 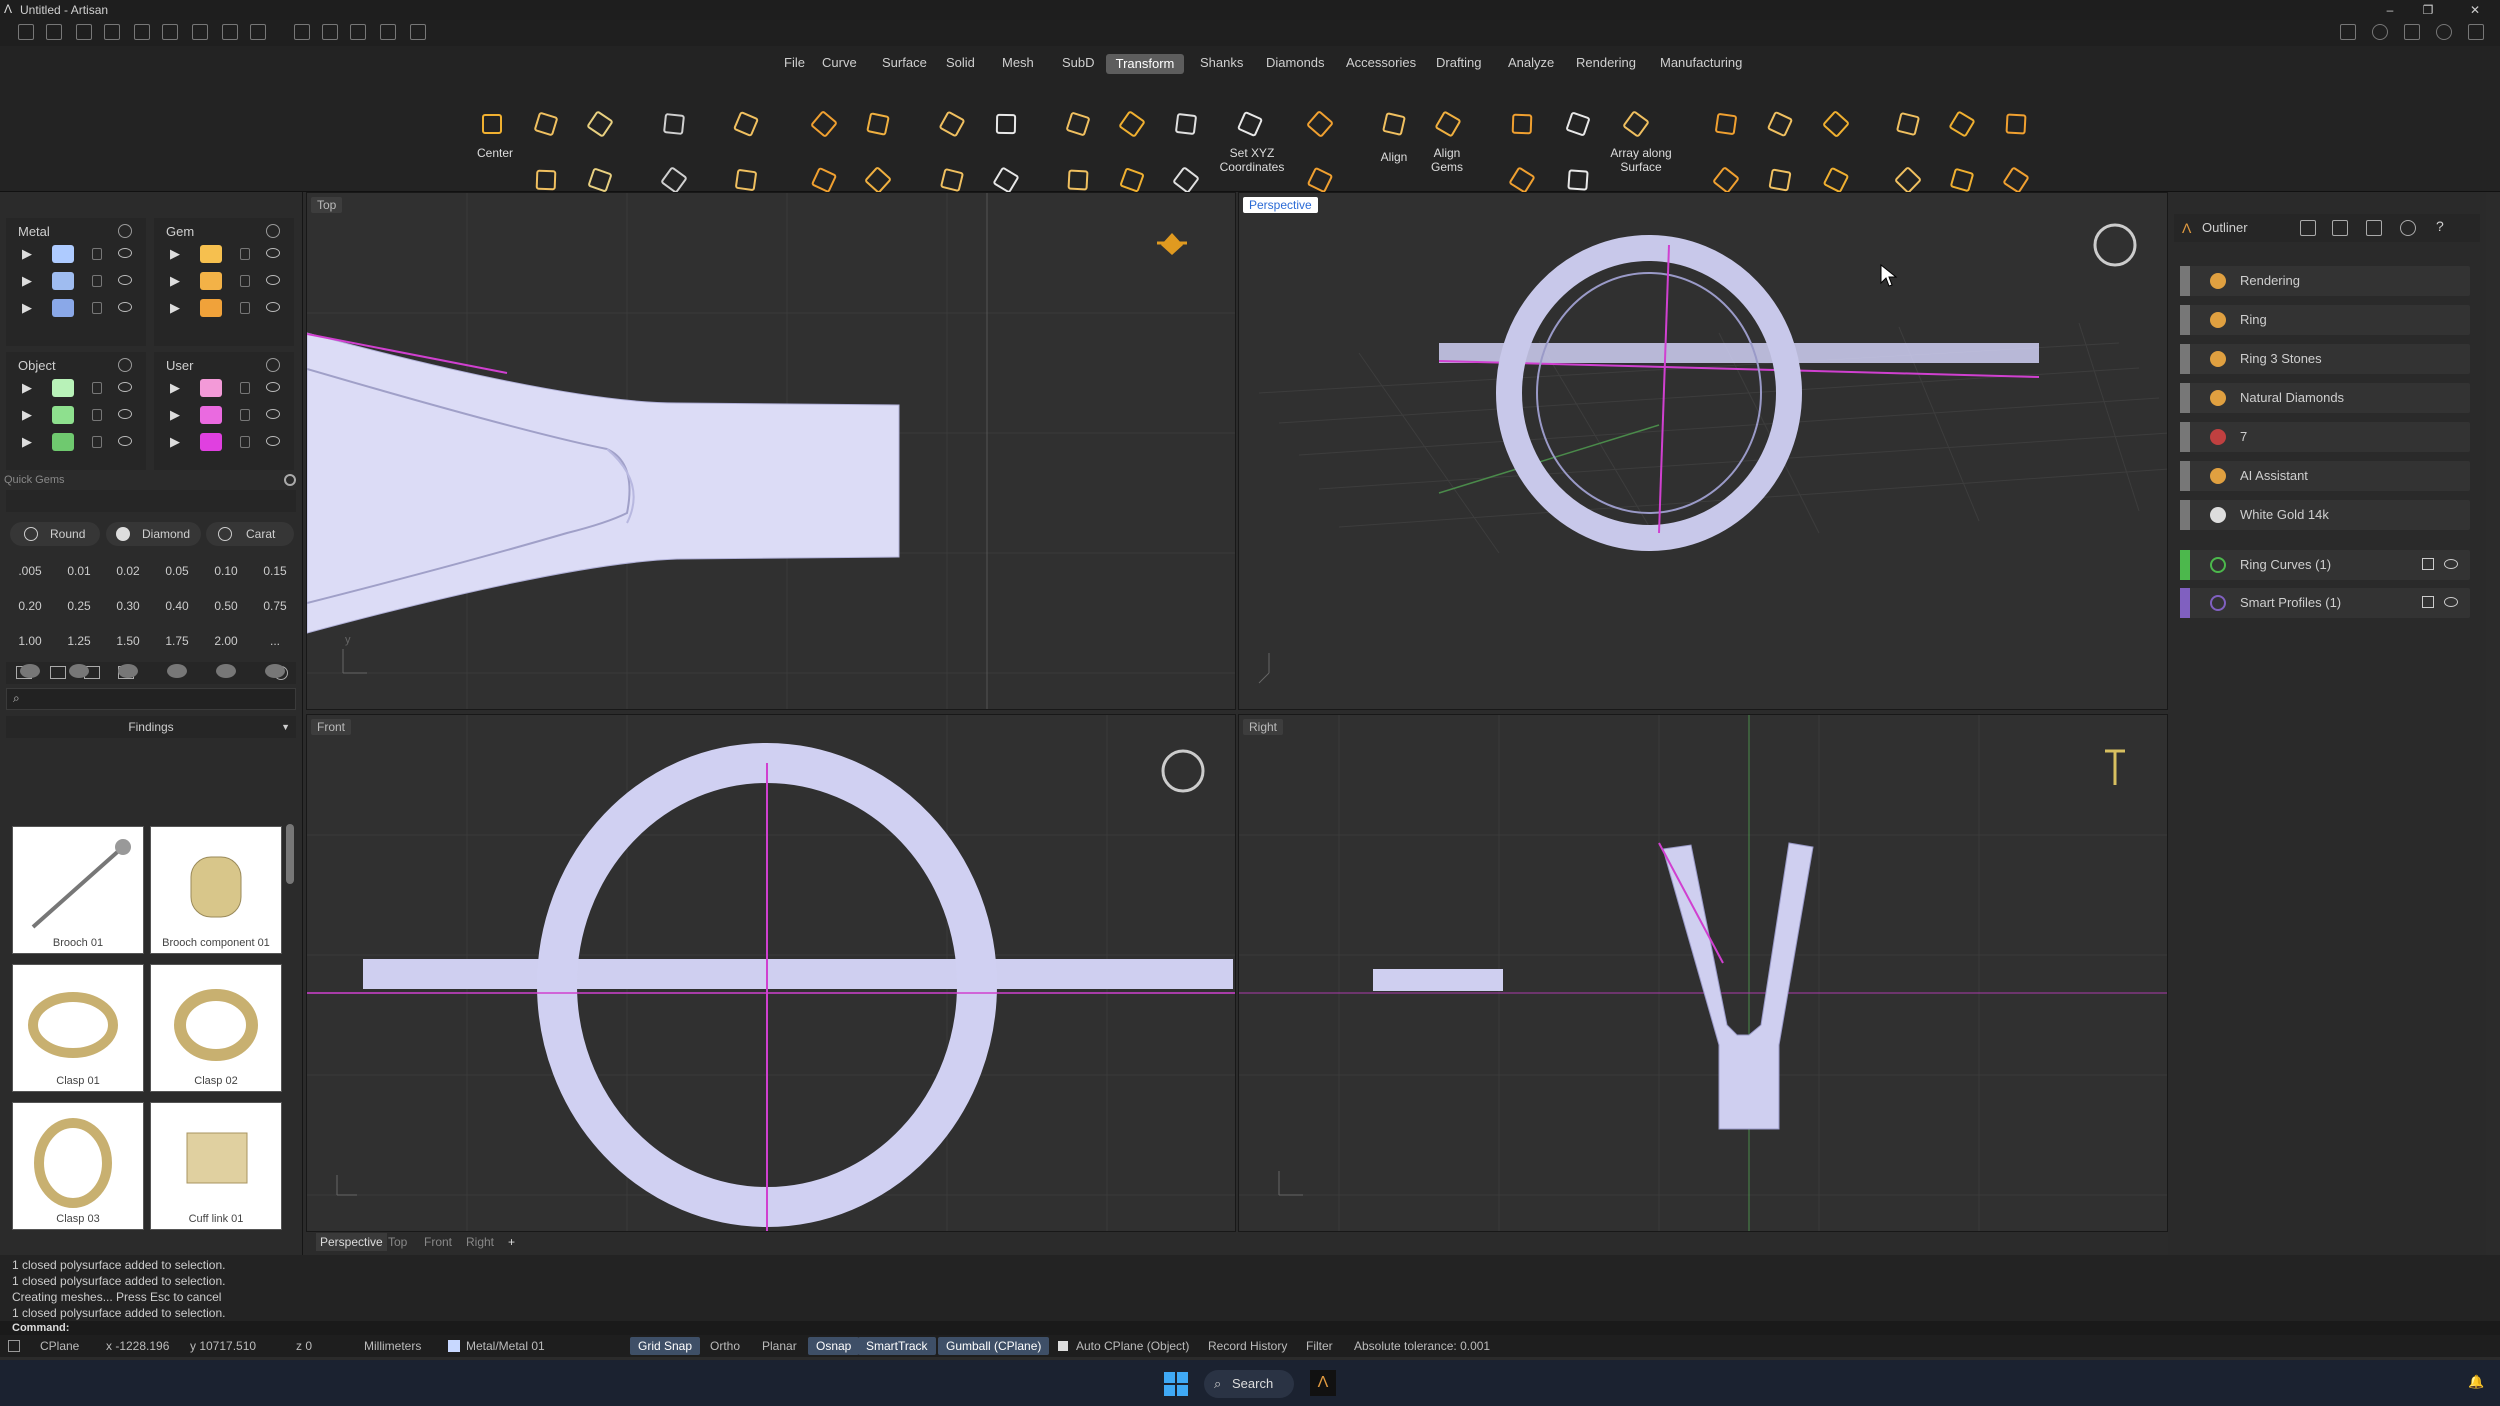 What do you see at coordinates (26, 32) in the screenshot?
I see `new-file-icon` at bounding box center [26, 32].